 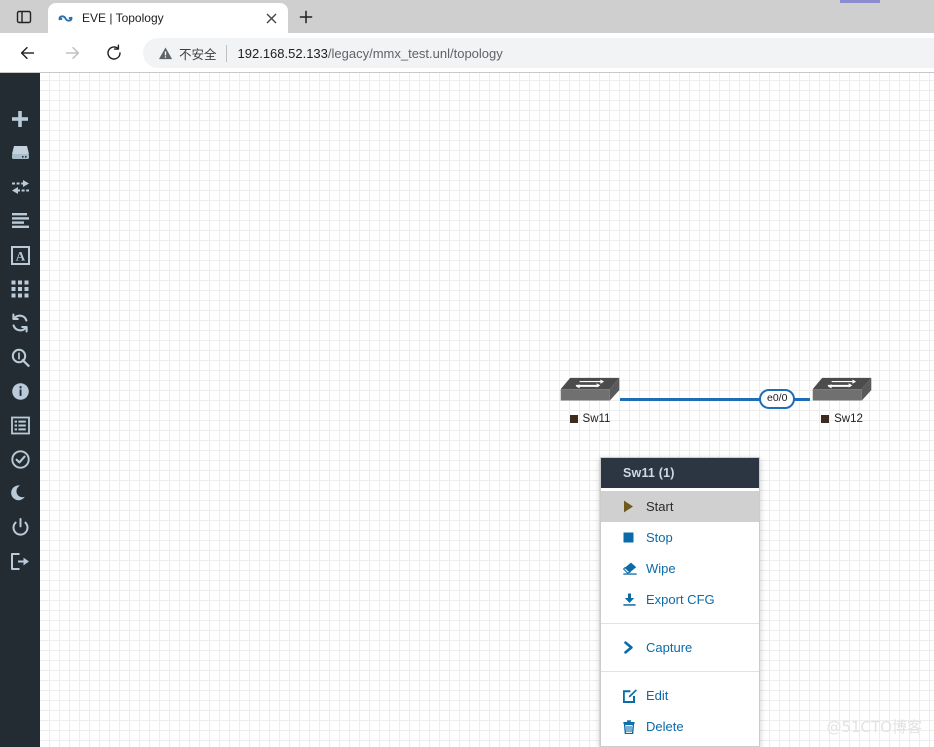 What do you see at coordinates (777, 399) in the screenshot?
I see `interface-label-e0-0: e0/0` at bounding box center [777, 399].